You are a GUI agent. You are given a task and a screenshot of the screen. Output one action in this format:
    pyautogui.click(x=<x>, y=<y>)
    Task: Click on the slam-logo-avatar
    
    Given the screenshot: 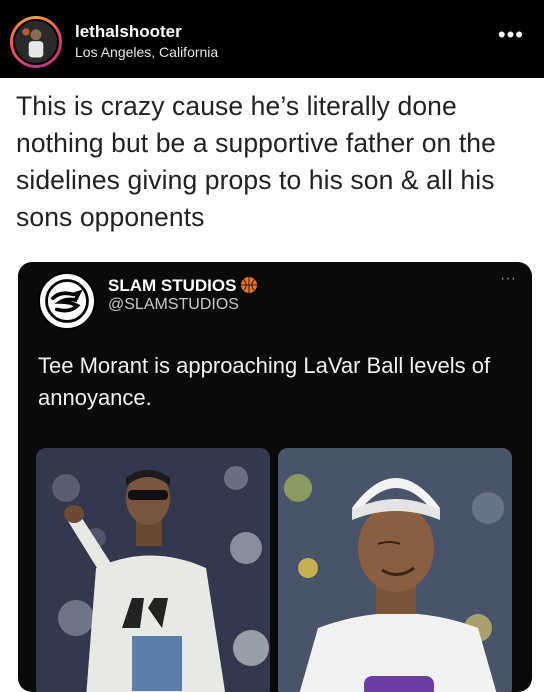 What is the action you would take?
    pyautogui.click(x=67, y=301)
    